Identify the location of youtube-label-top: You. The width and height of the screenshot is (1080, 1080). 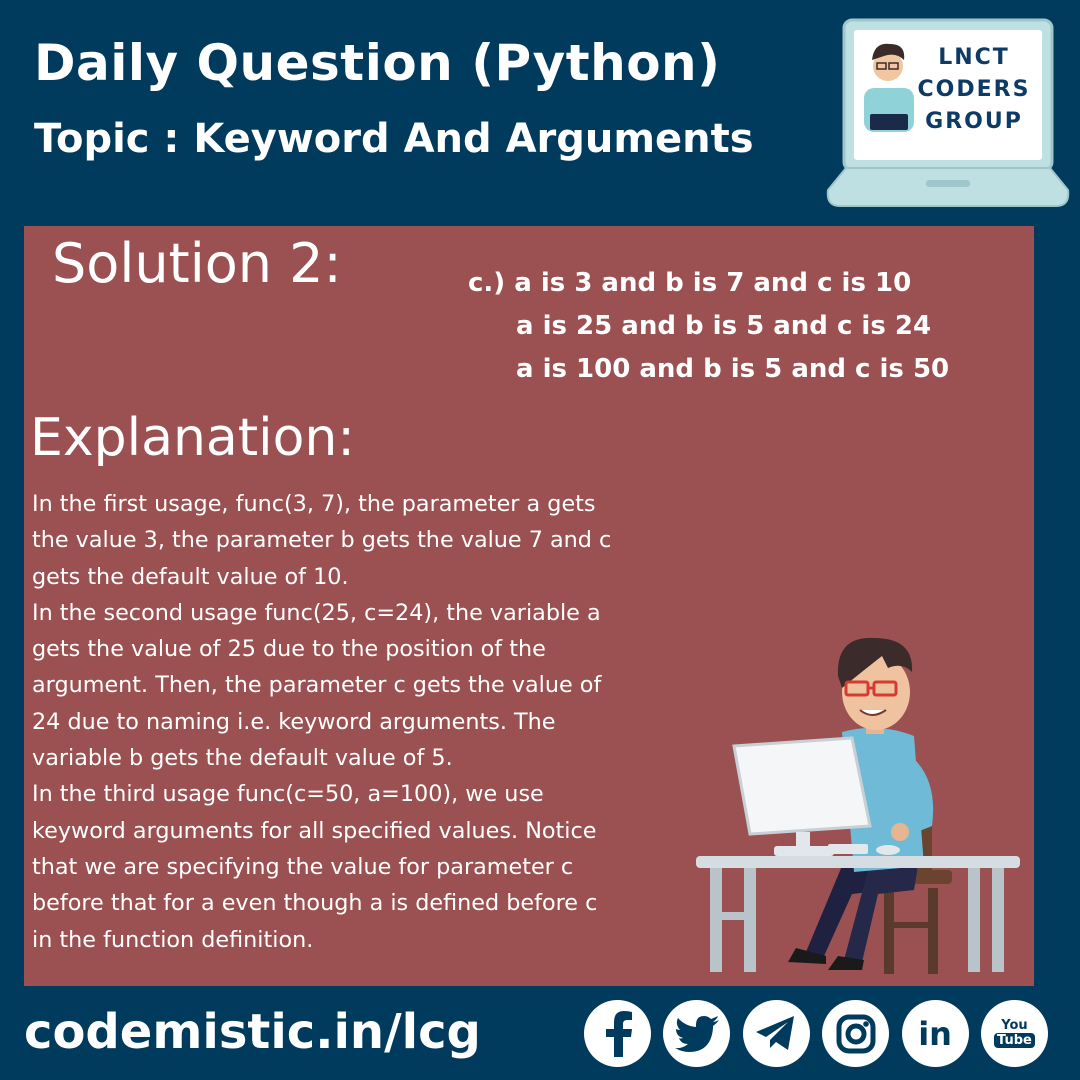
(1014, 1025).